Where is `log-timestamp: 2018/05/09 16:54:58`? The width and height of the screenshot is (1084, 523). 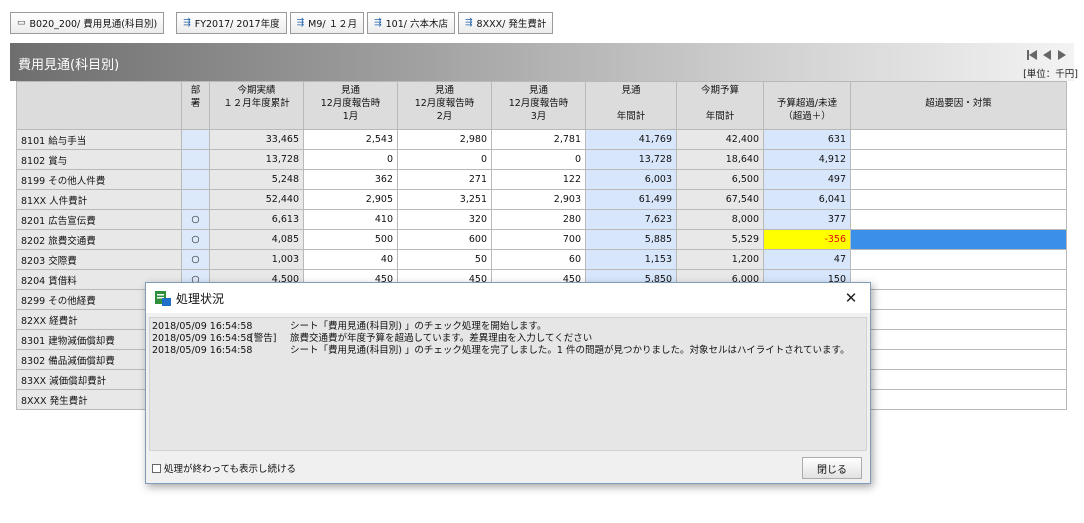
log-timestamp: 2018/05/09 16:54:58 is located at coordinates (202, 350).